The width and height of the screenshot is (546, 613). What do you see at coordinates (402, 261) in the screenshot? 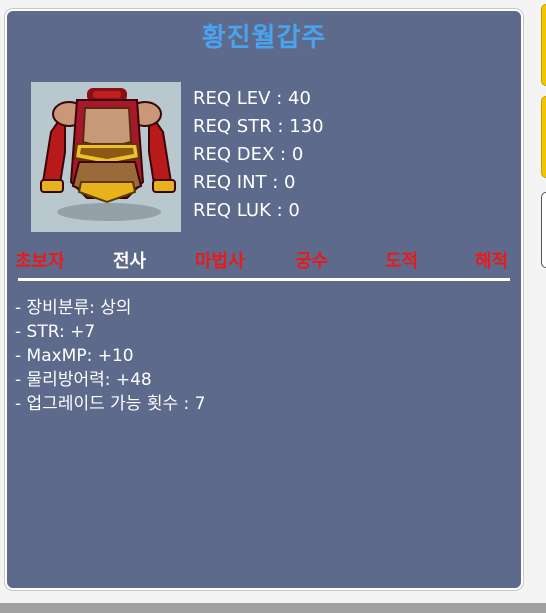
I see `job-thief: 도적` at bounding box center [402, 261].